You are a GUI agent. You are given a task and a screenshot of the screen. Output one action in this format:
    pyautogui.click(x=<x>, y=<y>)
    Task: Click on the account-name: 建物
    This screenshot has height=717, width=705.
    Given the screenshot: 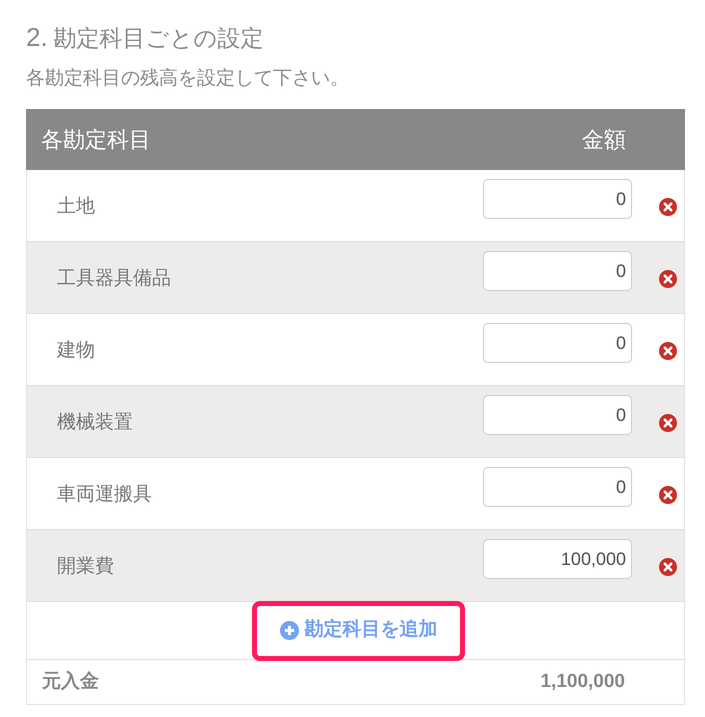 What is the action you would take?
    pyautogui.click(x=76, y=350)
    